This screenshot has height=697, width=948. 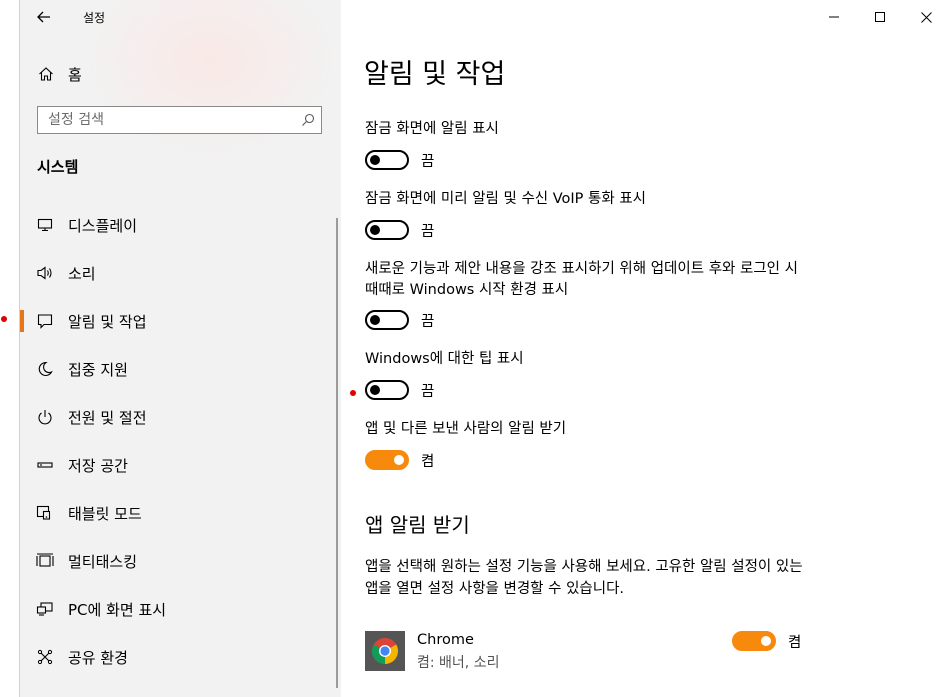 What do you see at coordinates (387, 230) in the screenshot?
I see `lock-screen-reminders-toggle` at bounding box center [387, 230].